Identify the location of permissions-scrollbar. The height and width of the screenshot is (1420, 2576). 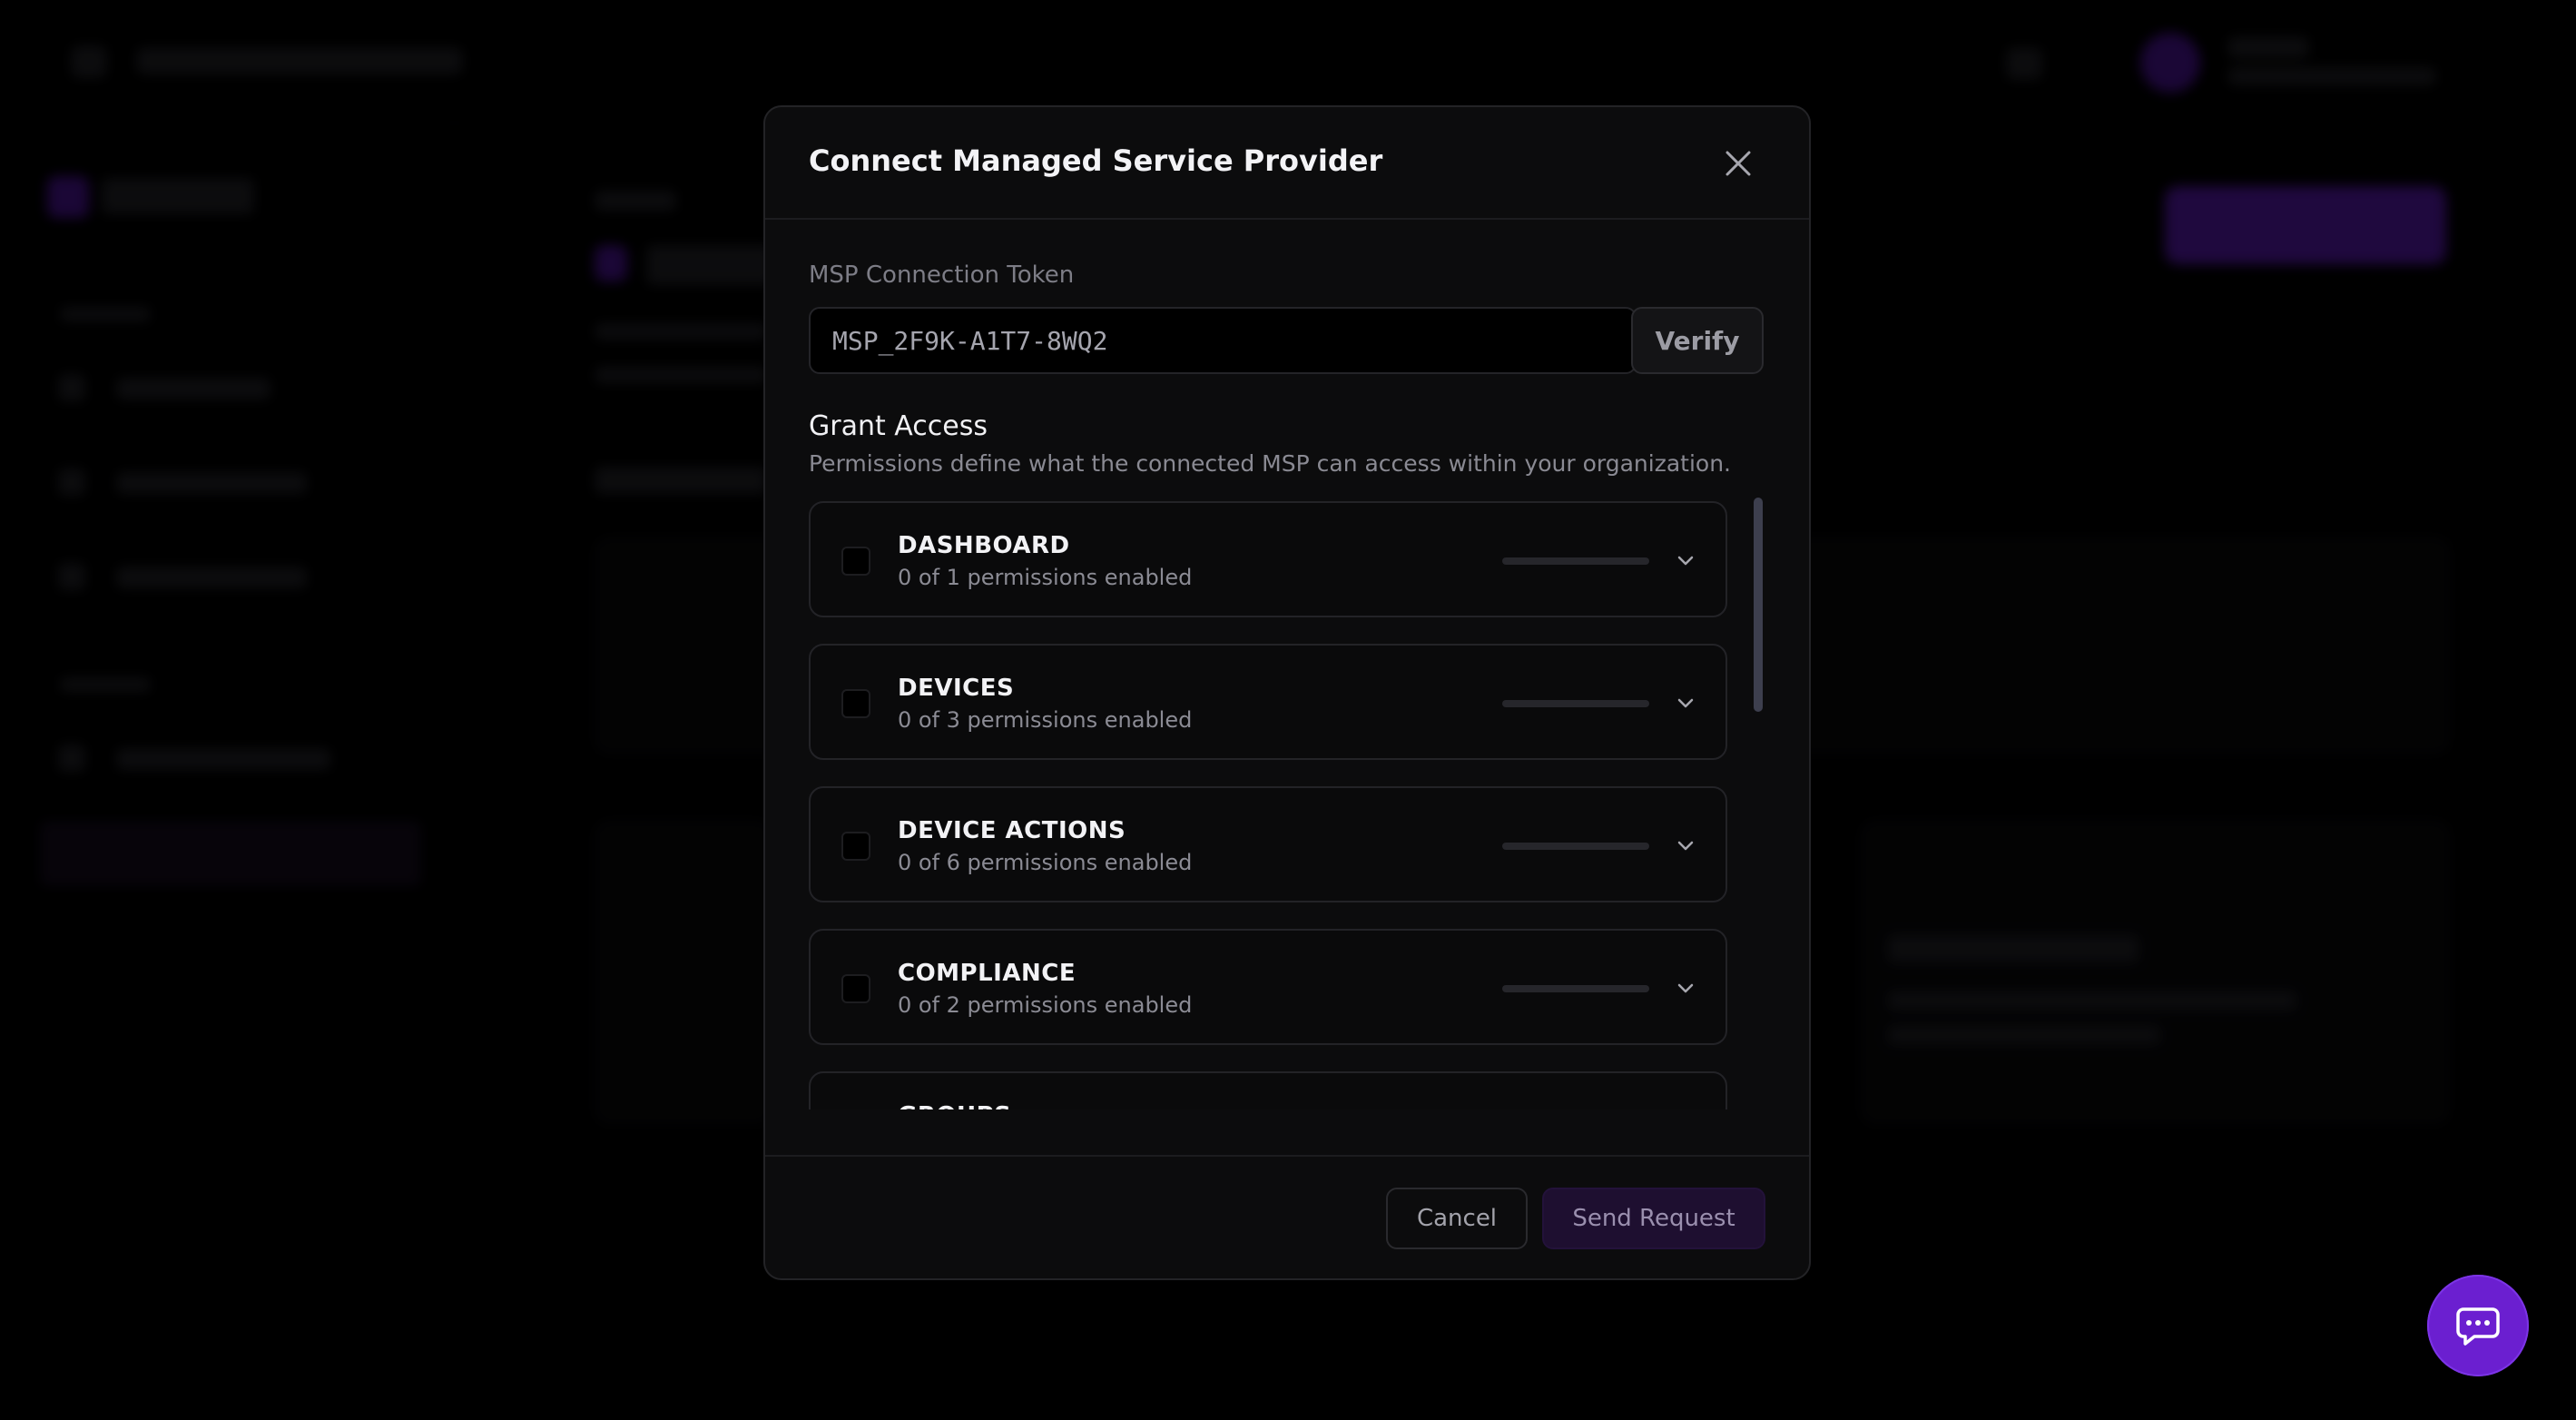
(1758, 605).